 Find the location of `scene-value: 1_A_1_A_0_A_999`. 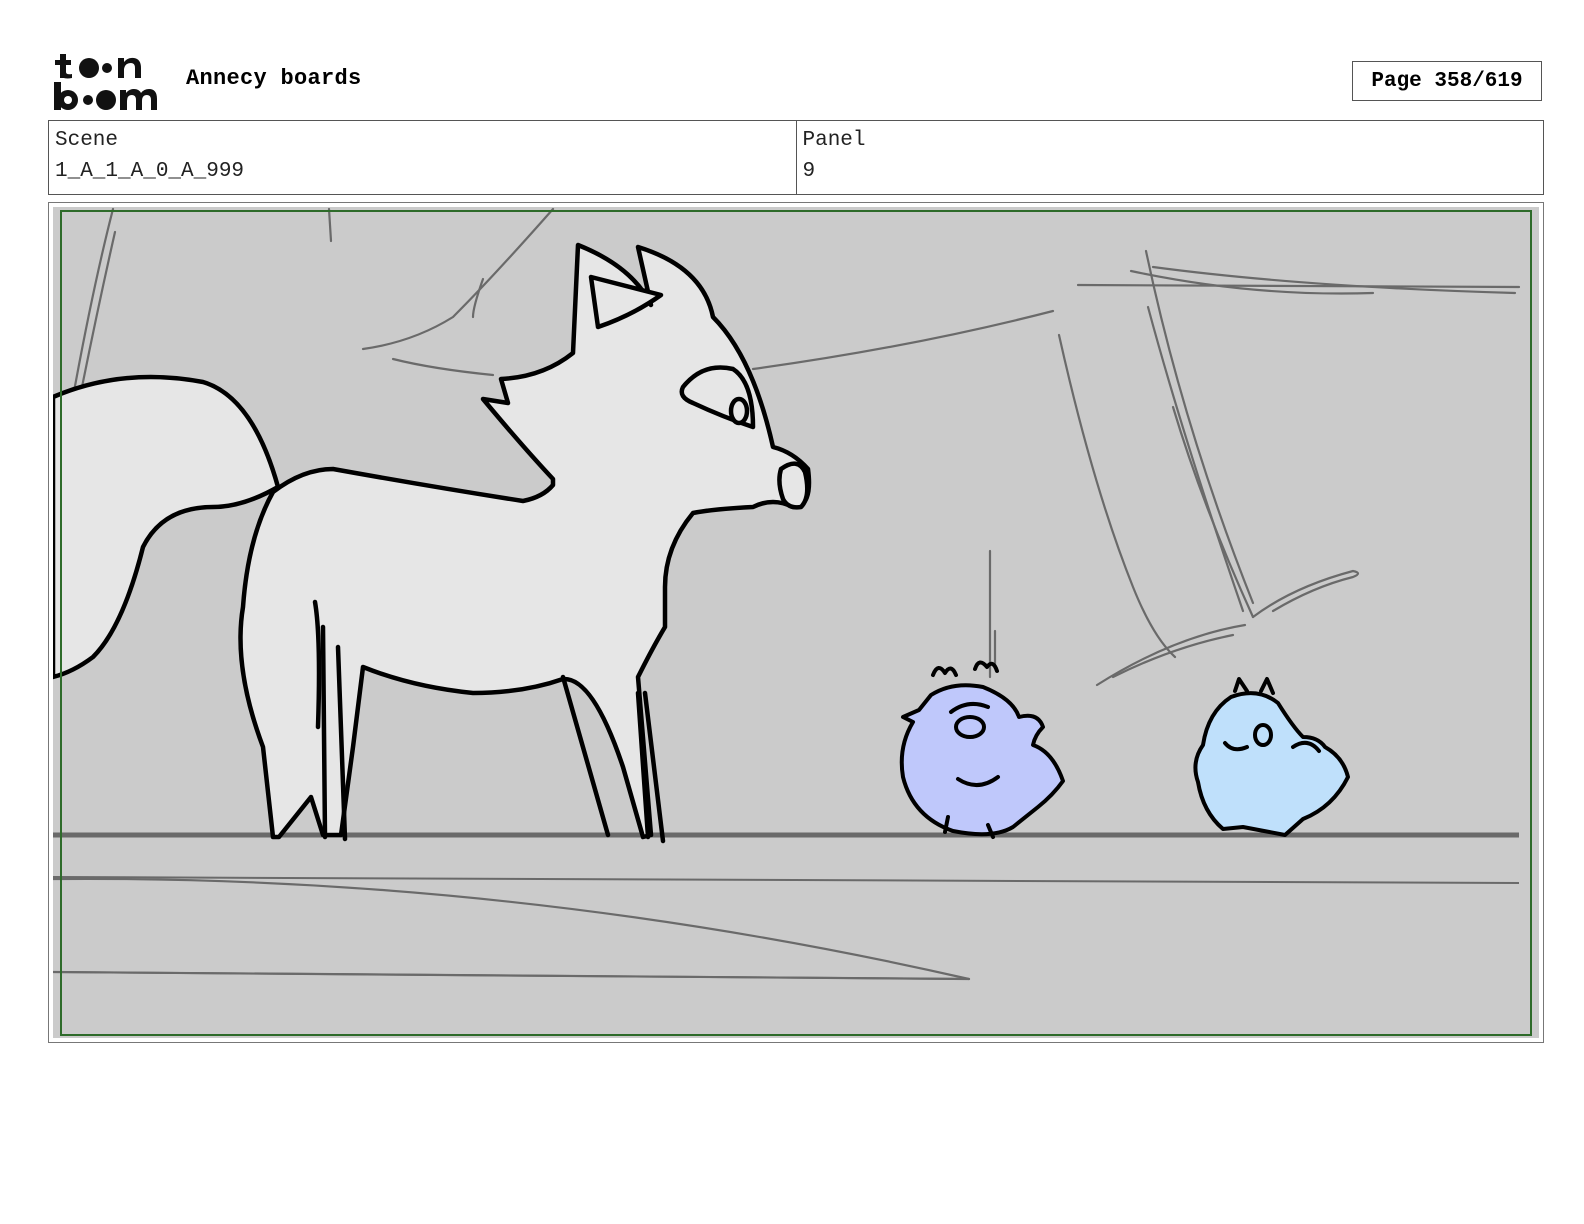

scene-value: 1_A_1_A_0_A_999 is located at coordinates (150, 171).